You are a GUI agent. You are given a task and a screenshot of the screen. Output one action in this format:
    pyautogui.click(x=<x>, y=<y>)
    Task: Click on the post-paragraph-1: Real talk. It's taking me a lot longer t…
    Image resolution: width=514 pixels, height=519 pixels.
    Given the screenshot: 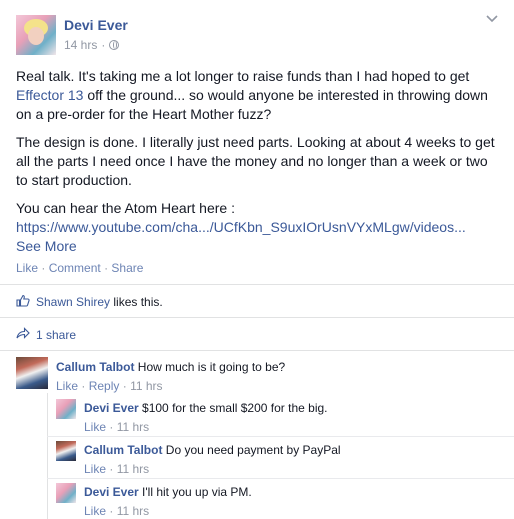 What is the action you would take?
    pyautogui.click(x=258, y=95)
    